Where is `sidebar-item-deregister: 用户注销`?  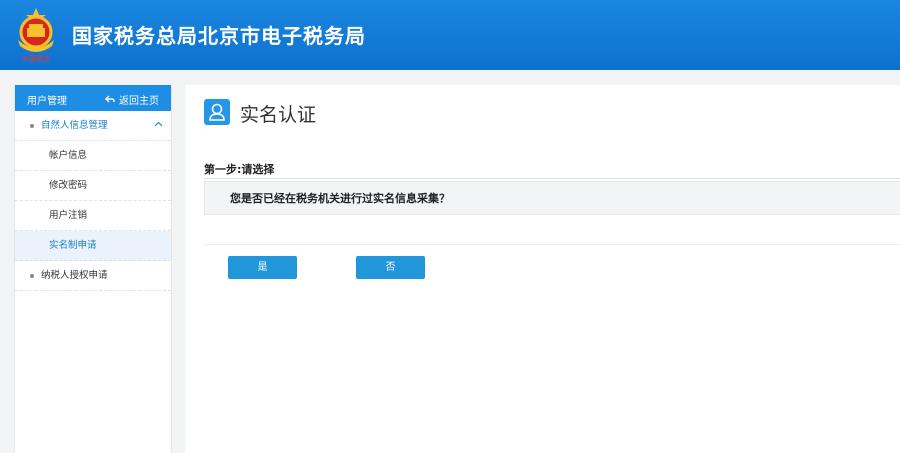
sidebar-item-deregister: 用户注销 is located at coordinates (93, 216).